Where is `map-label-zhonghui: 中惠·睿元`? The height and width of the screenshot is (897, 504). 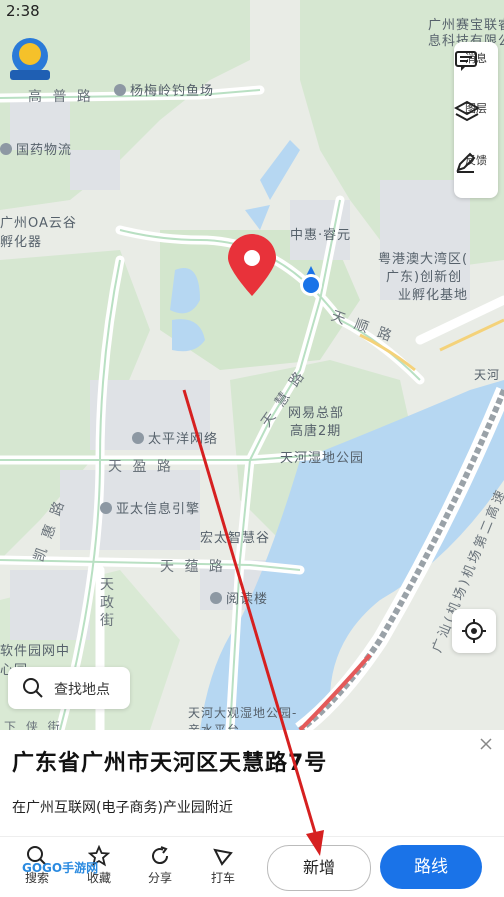
map-label-zhonghui: 中惠·睿元 is located at coordinates (320, 233).